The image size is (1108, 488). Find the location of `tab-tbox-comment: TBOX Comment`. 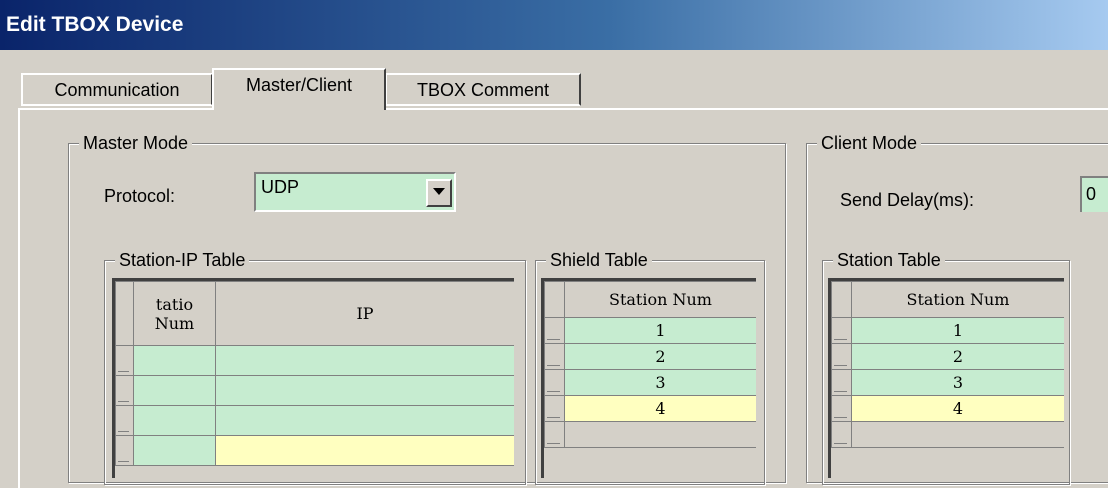

tab-tbox-comment: TBOX Comment is located at coordinates (483, 89).